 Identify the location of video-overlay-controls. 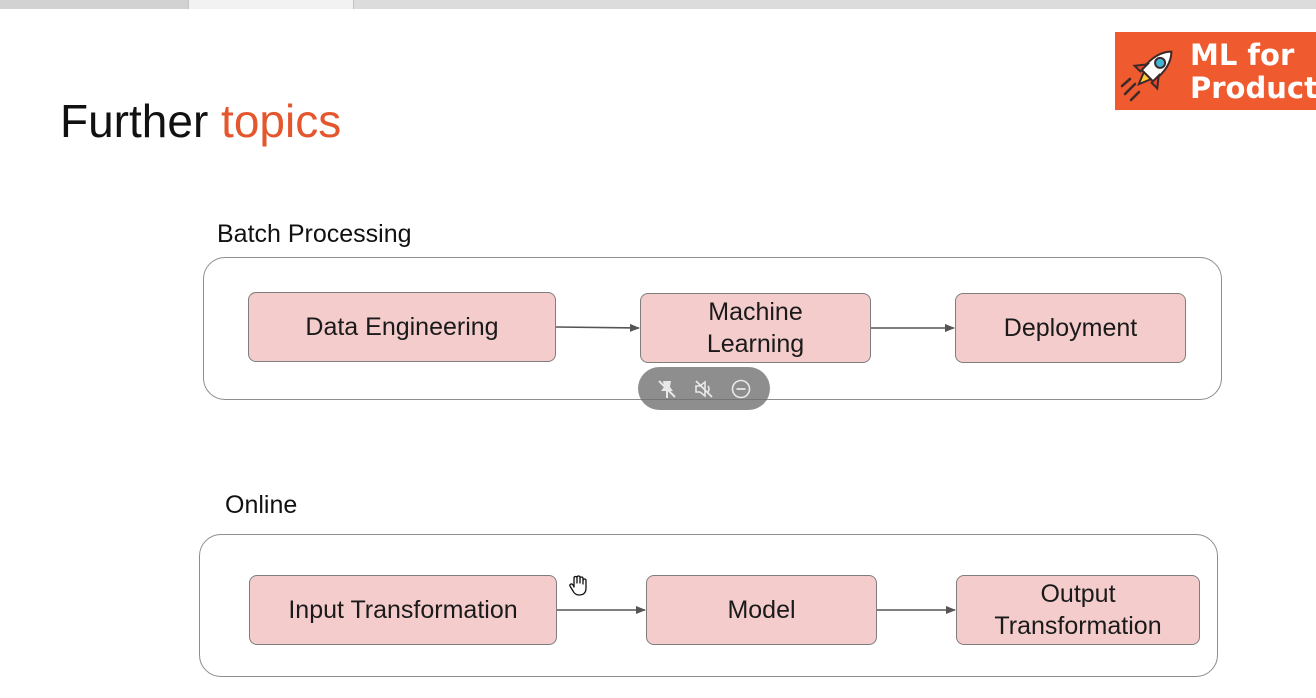
(704, 388).